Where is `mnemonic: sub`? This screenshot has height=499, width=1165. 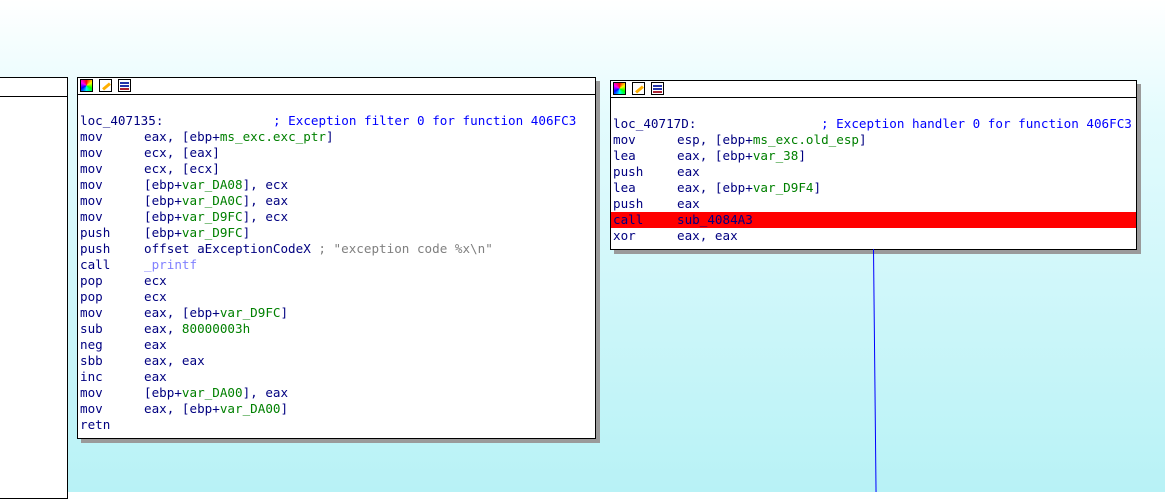 mnemonic: sub is located at coordinates (91, 328).